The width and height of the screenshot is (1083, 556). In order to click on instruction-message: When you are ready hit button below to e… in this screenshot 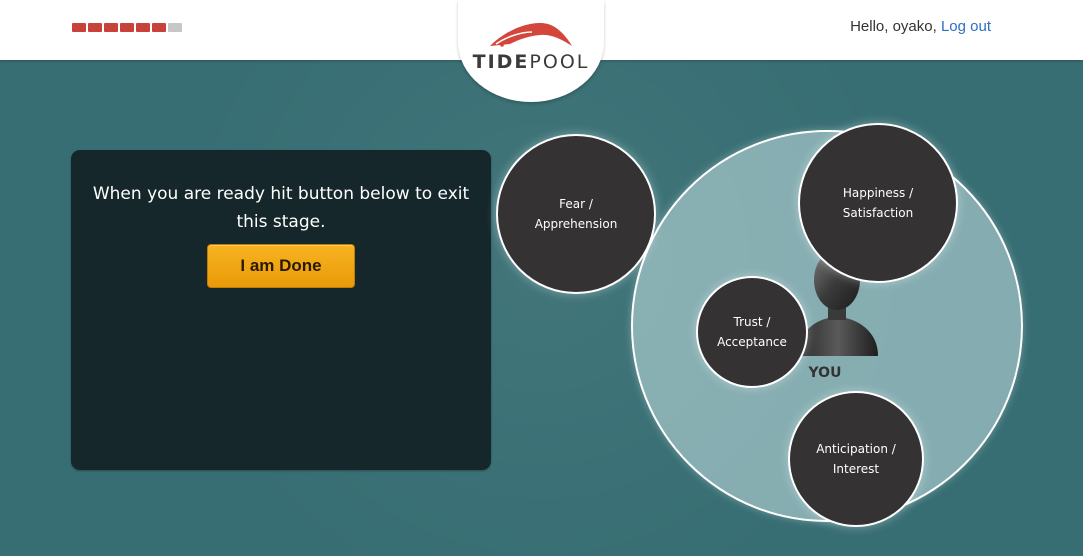, I will do `click(281, 208)`.